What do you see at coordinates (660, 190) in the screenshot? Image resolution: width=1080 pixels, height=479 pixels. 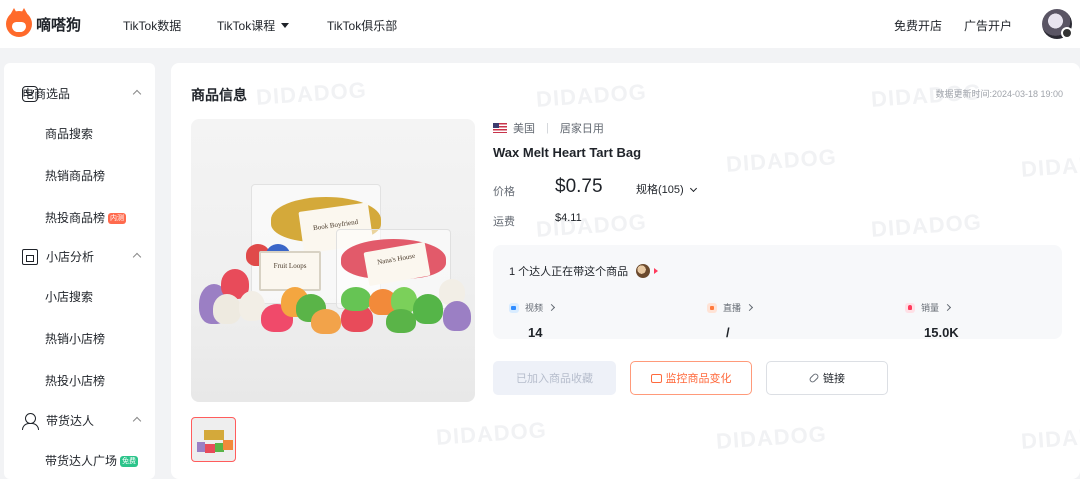 I see `spec-label: 规格(105)` at bounding box center [660, 190].